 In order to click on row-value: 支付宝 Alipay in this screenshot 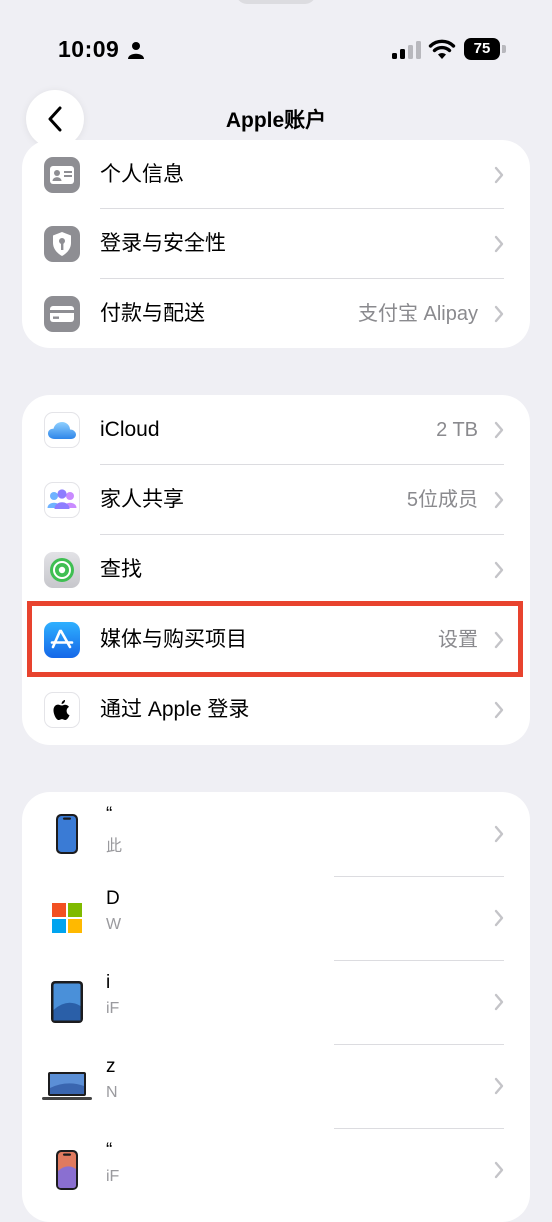, I will do `click(417, 314)`.